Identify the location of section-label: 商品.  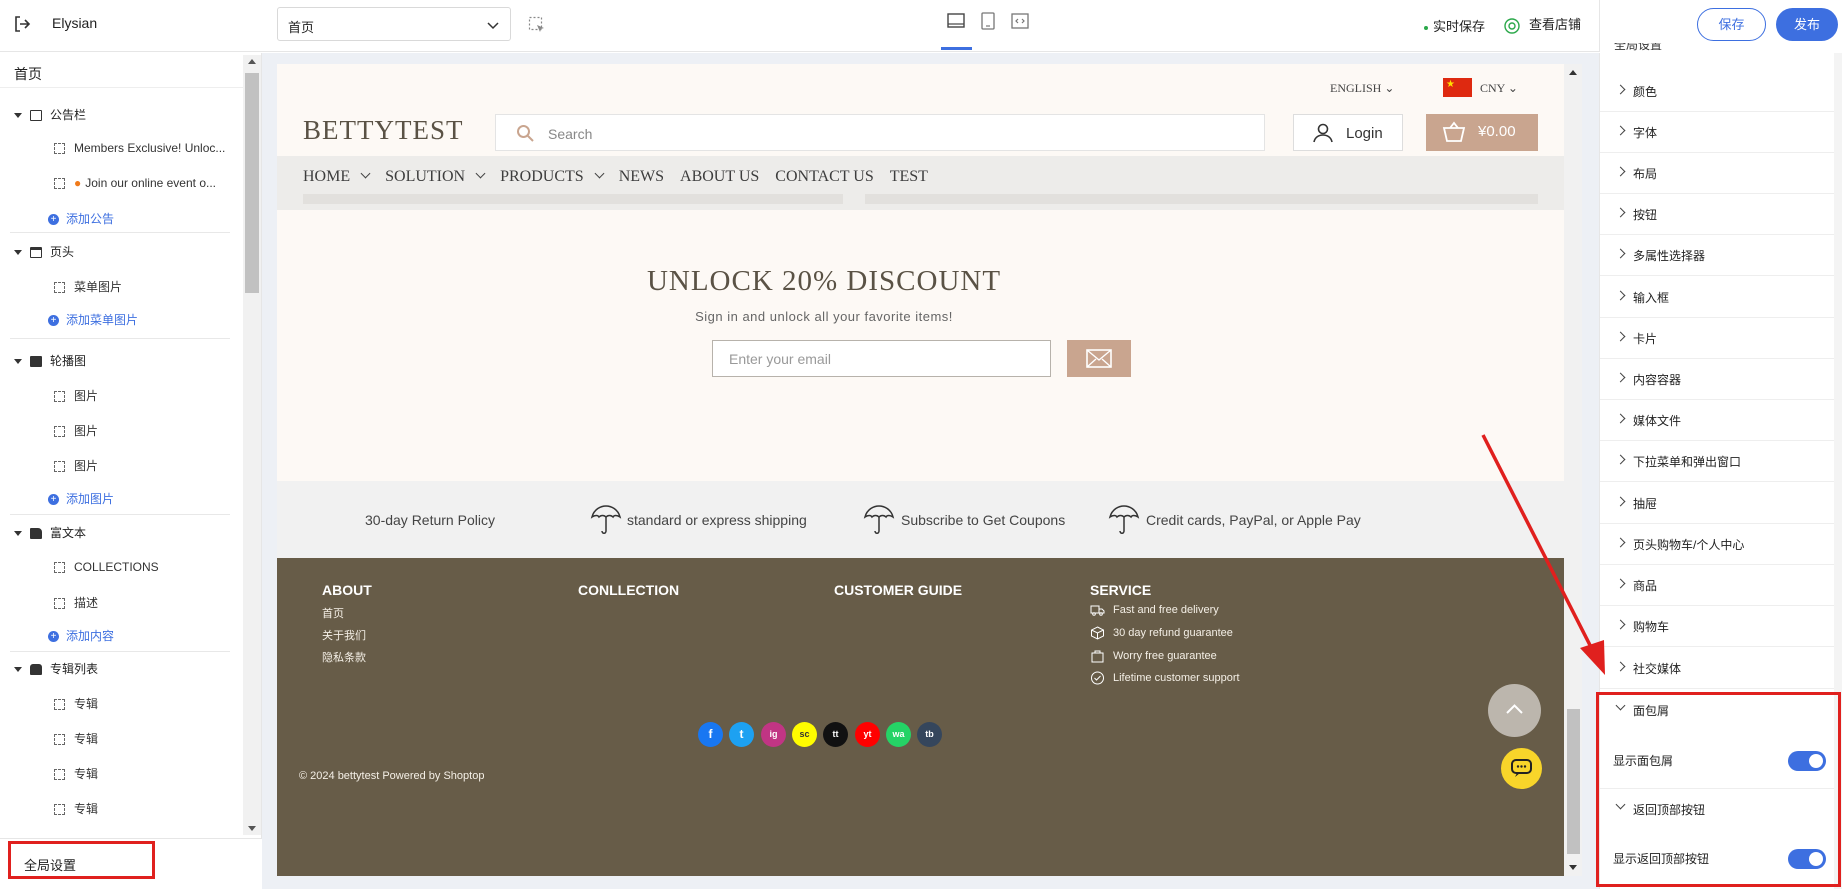
(1645, 586).